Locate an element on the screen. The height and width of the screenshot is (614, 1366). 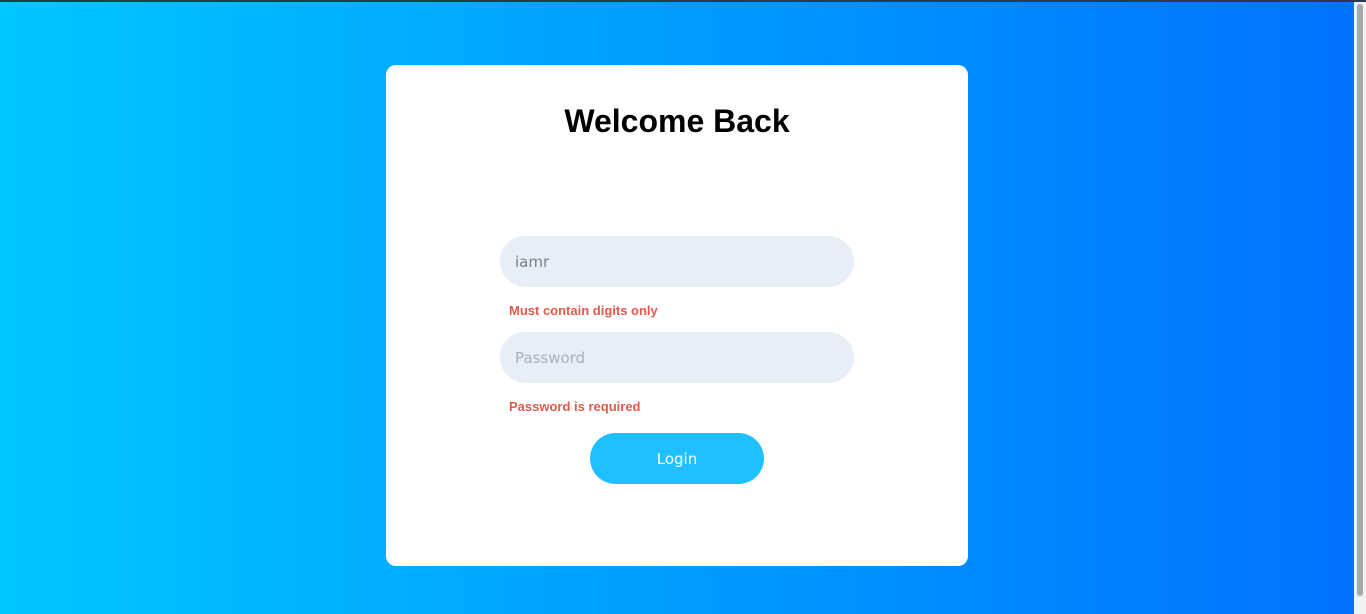
vertical-scrollbar is located at coordinates (1360, 308).